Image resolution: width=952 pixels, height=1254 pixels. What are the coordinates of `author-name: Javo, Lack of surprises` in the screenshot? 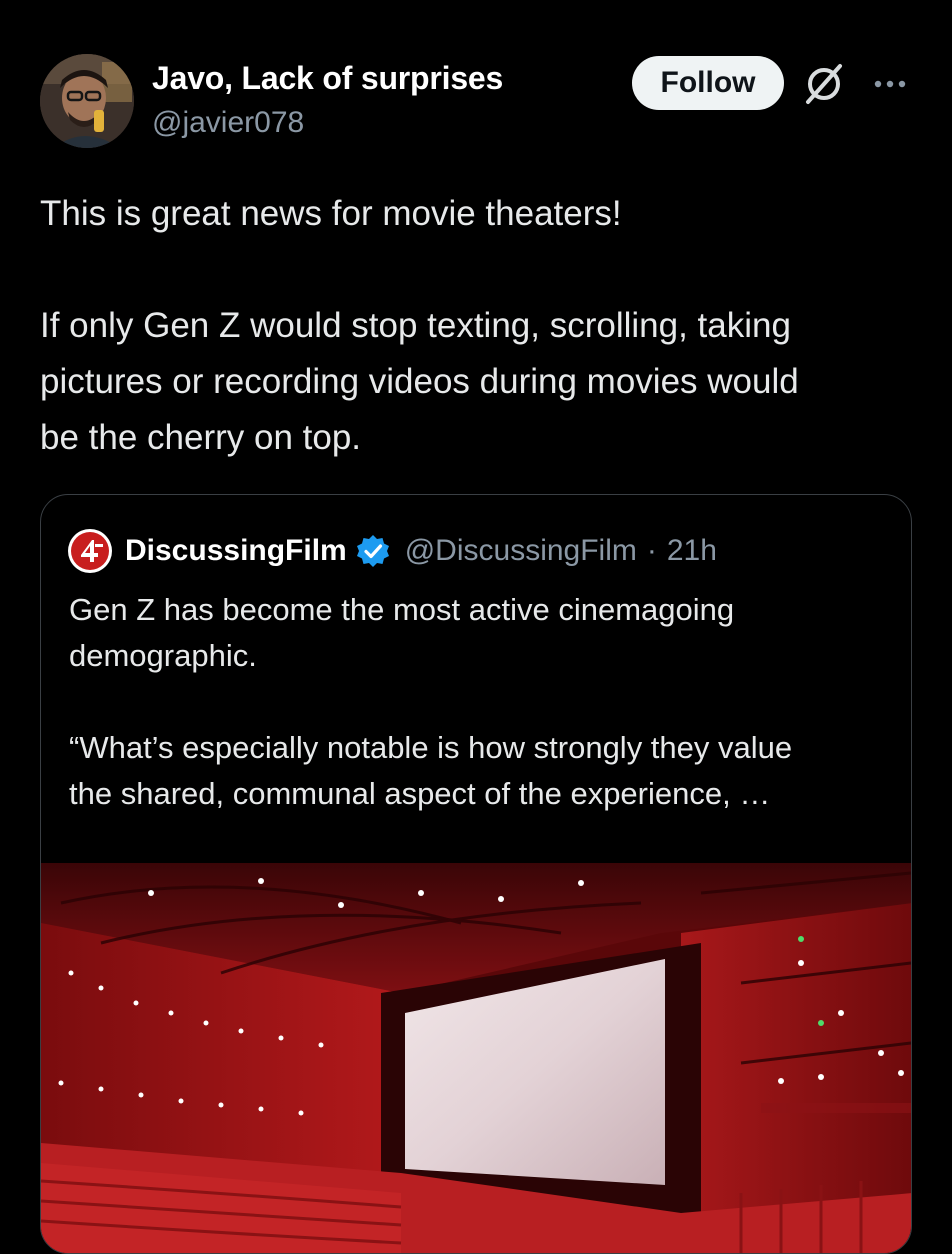 It's located at (327, 78).